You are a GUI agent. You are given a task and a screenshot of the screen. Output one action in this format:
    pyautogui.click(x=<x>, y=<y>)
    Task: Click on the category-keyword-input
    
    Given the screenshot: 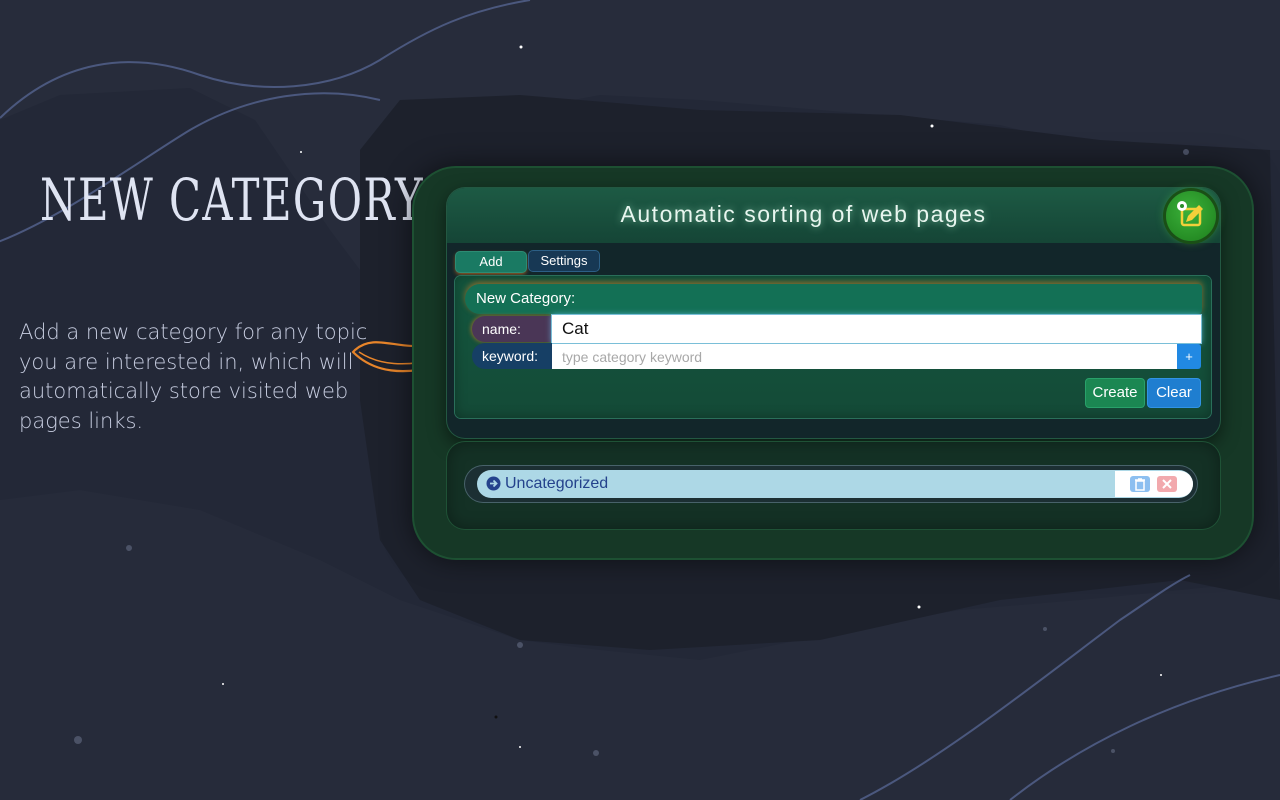 What is the action you would take?
    pyautogui.click(x=864, y=356)
    